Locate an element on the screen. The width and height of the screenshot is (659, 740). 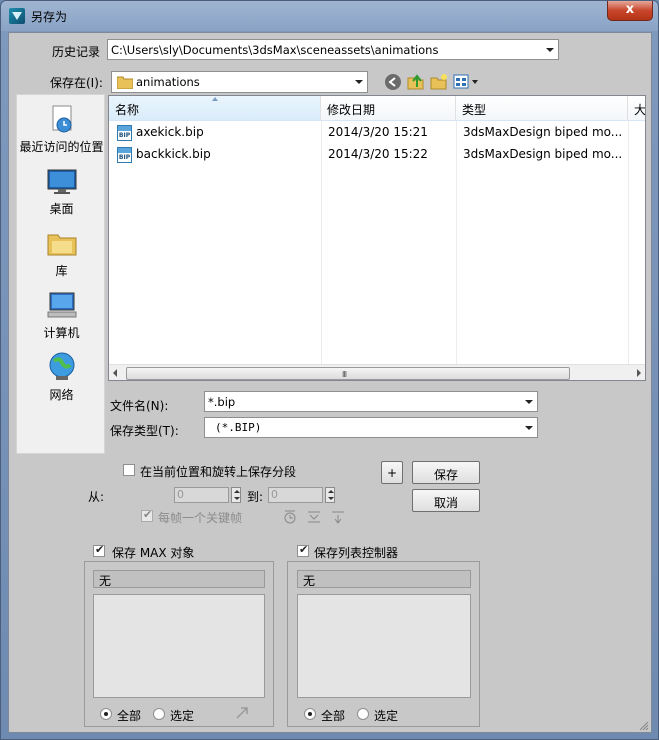
place-libraries: 库 is located at coordinates (61, 253).